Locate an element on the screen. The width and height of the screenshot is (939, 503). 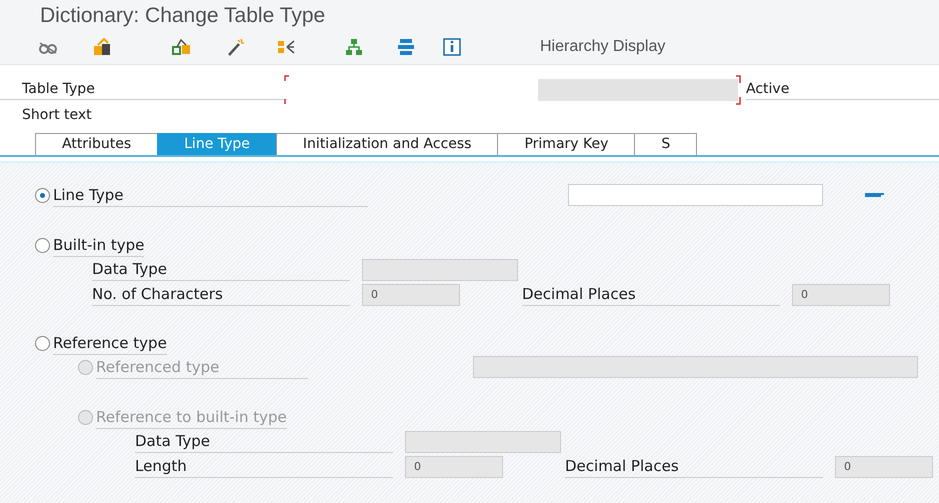
window-title: Dictionary: Change Table Type is located at coordinates (469, 16).